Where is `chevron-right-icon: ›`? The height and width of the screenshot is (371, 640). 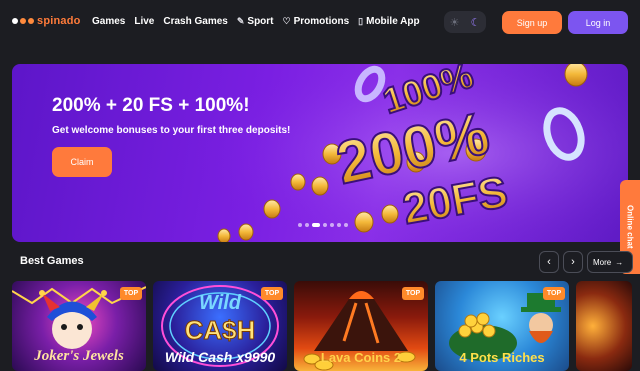
chevron-right-icon: › is located at coordinates (573, 262).